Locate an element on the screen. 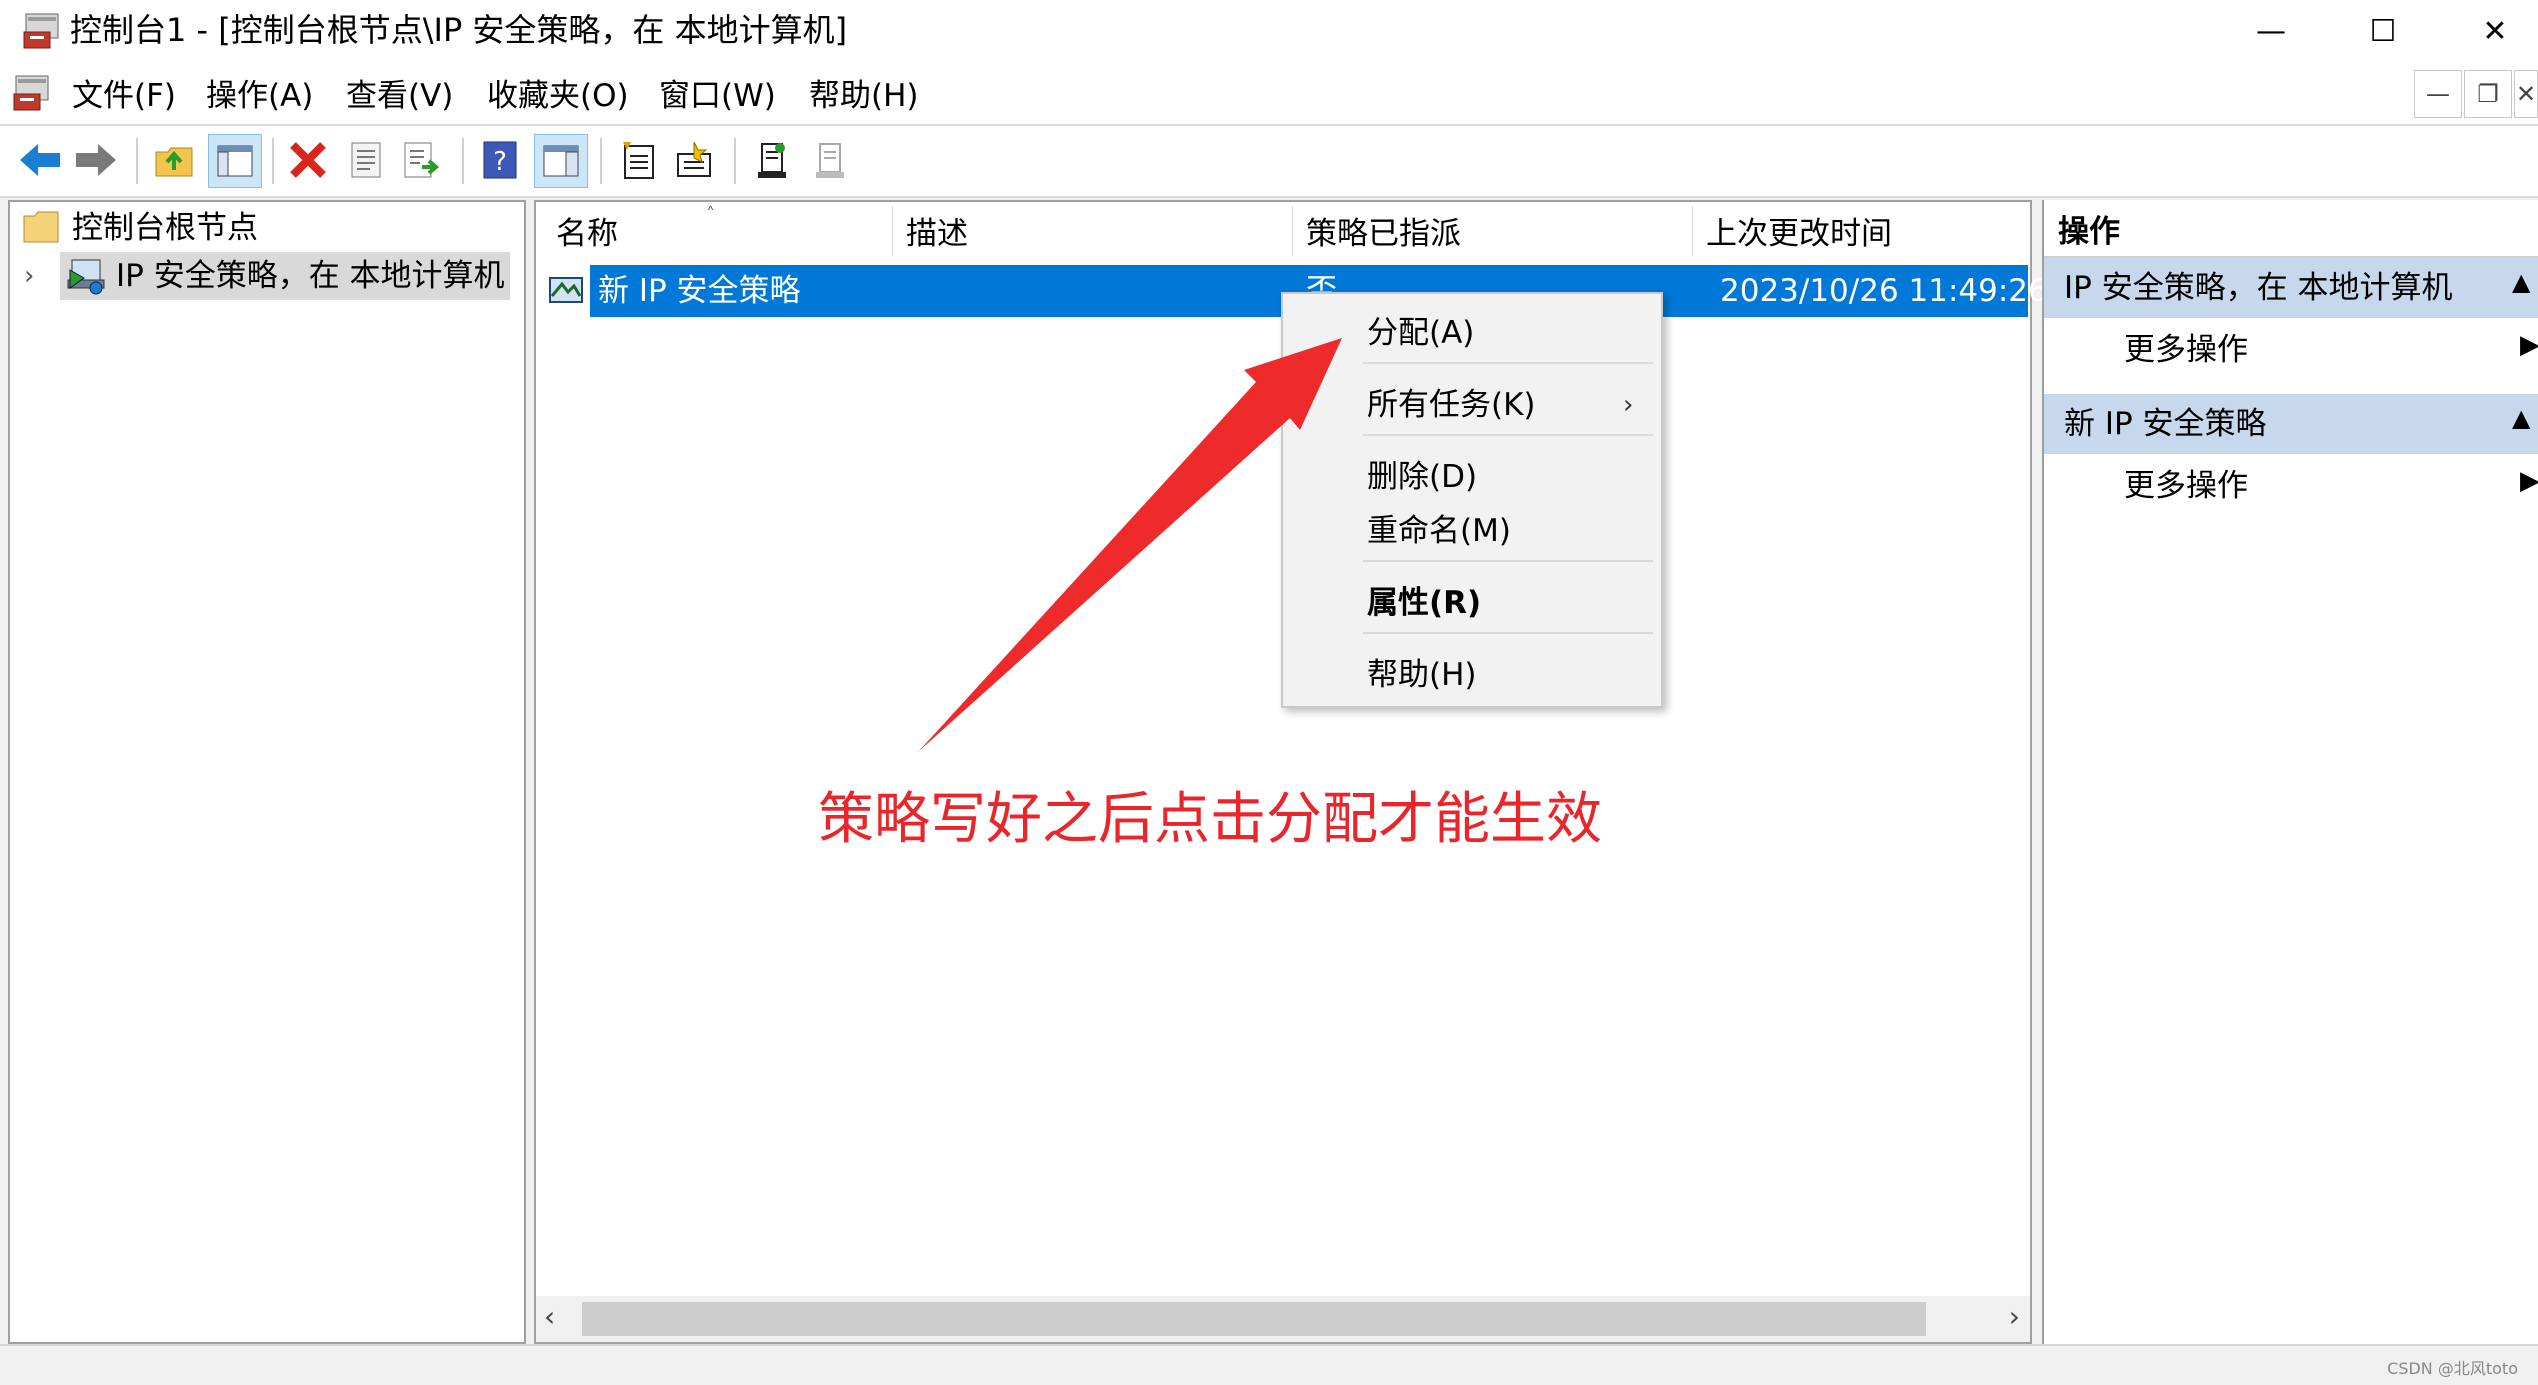  properties-icon is located at coordinates (366, 160).